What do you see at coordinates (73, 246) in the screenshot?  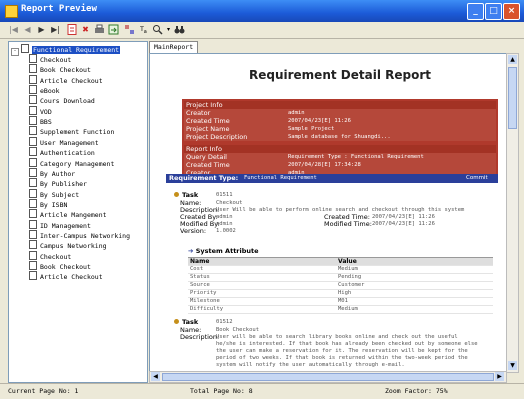 I see `tree-item-label: Campus Networking` at bounding box center [73, 246].